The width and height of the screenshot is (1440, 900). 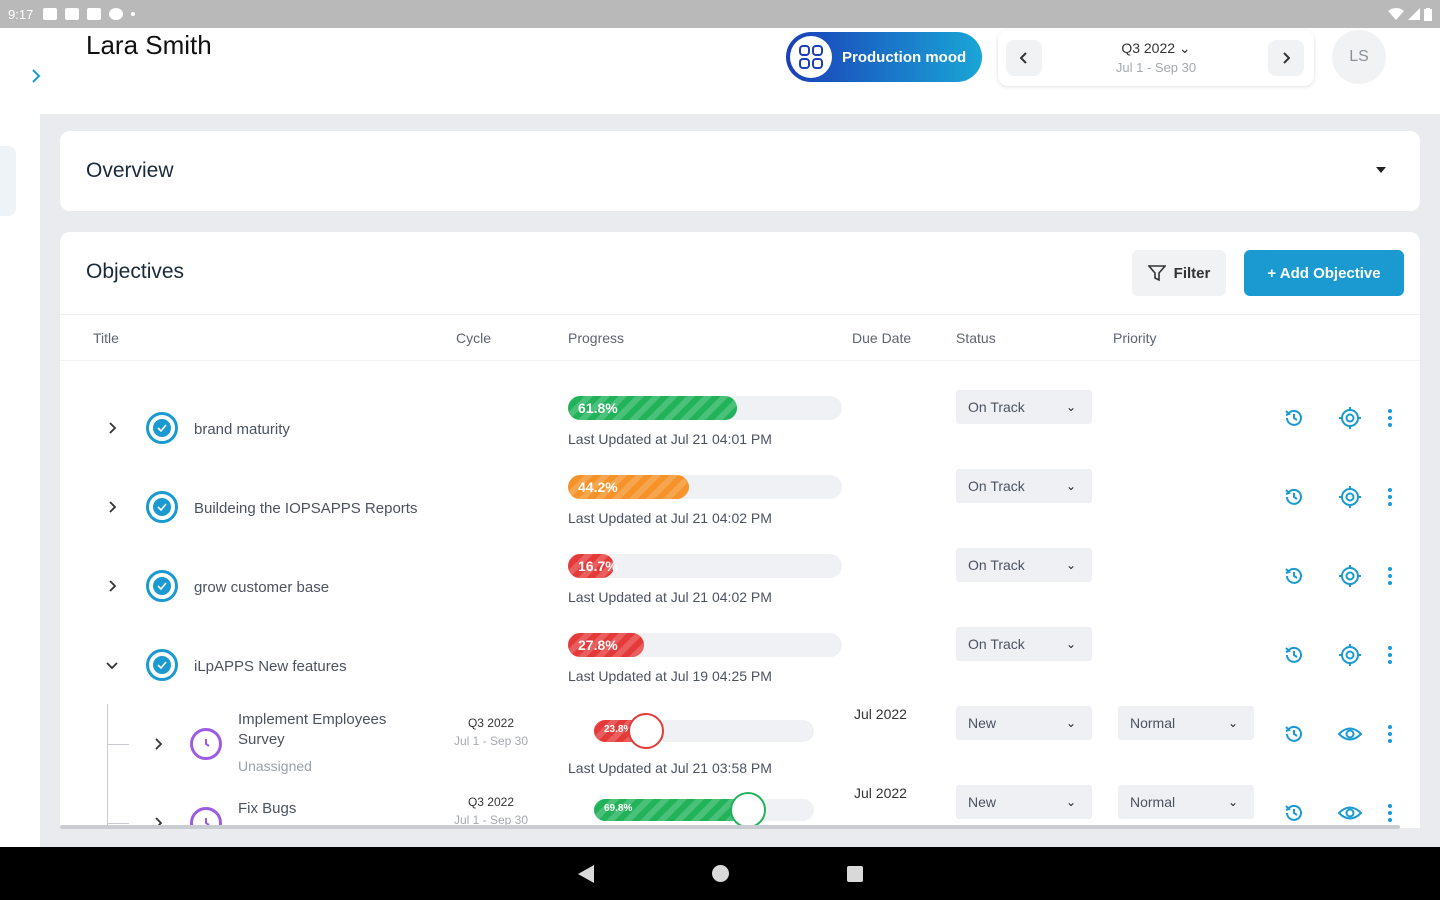 I want to click on due-date: Jul 2022, so click(x=880, y=793).